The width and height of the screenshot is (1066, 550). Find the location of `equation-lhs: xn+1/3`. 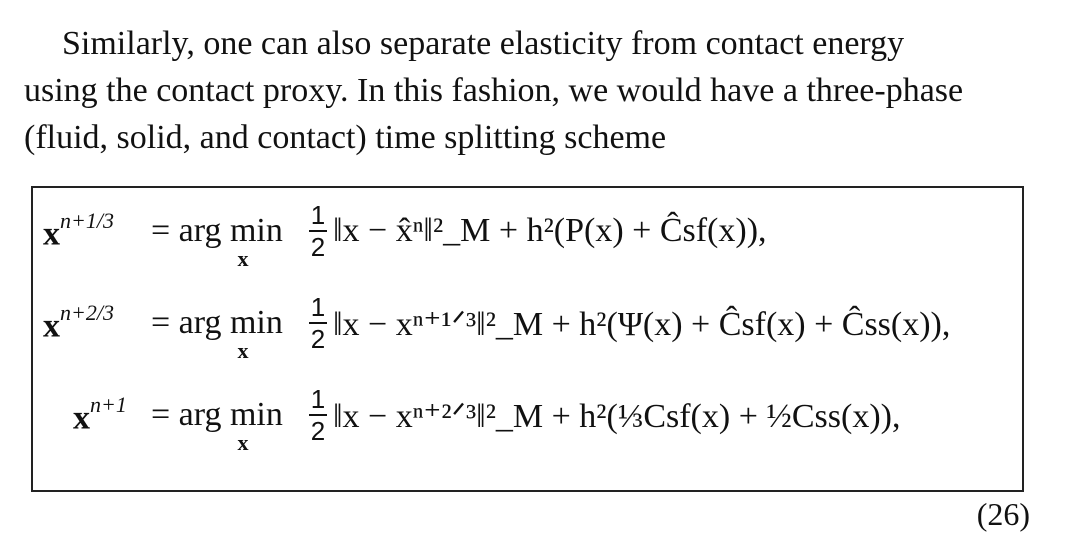

equation-lhs: xn+1/3 is located at coordinates (78, 230).